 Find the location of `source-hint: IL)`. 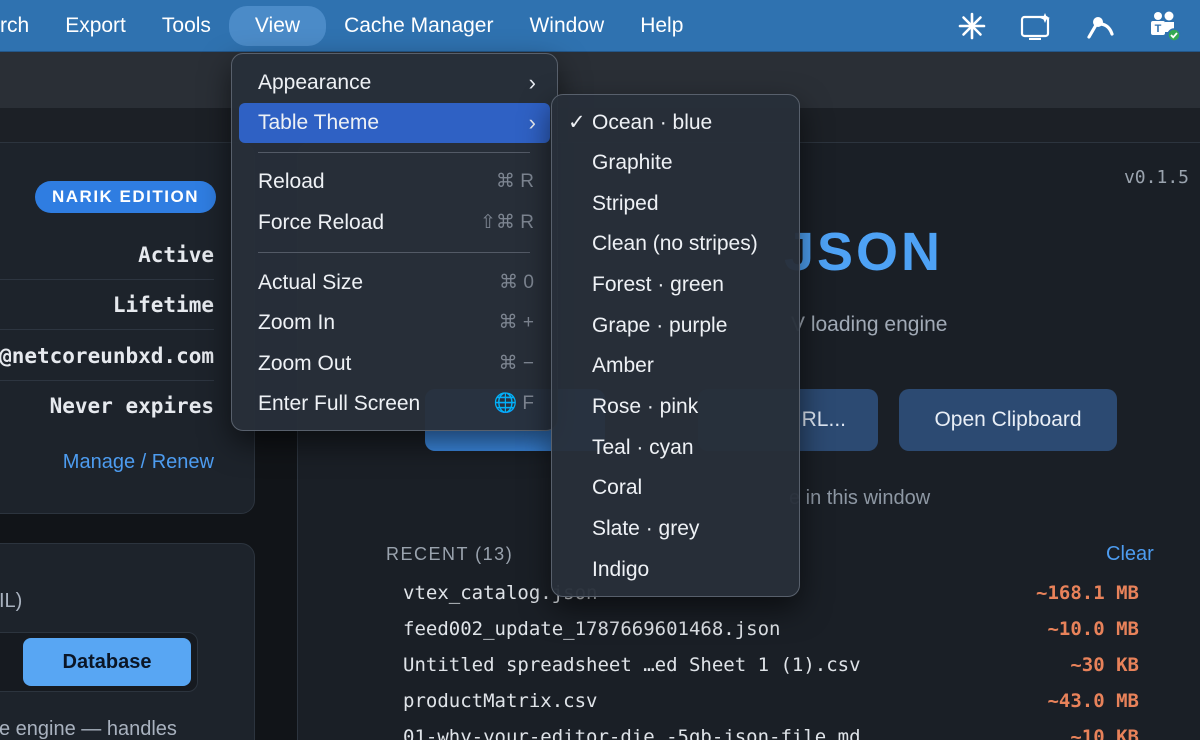

source-hint: IL) is located at coordinates (11, 601).